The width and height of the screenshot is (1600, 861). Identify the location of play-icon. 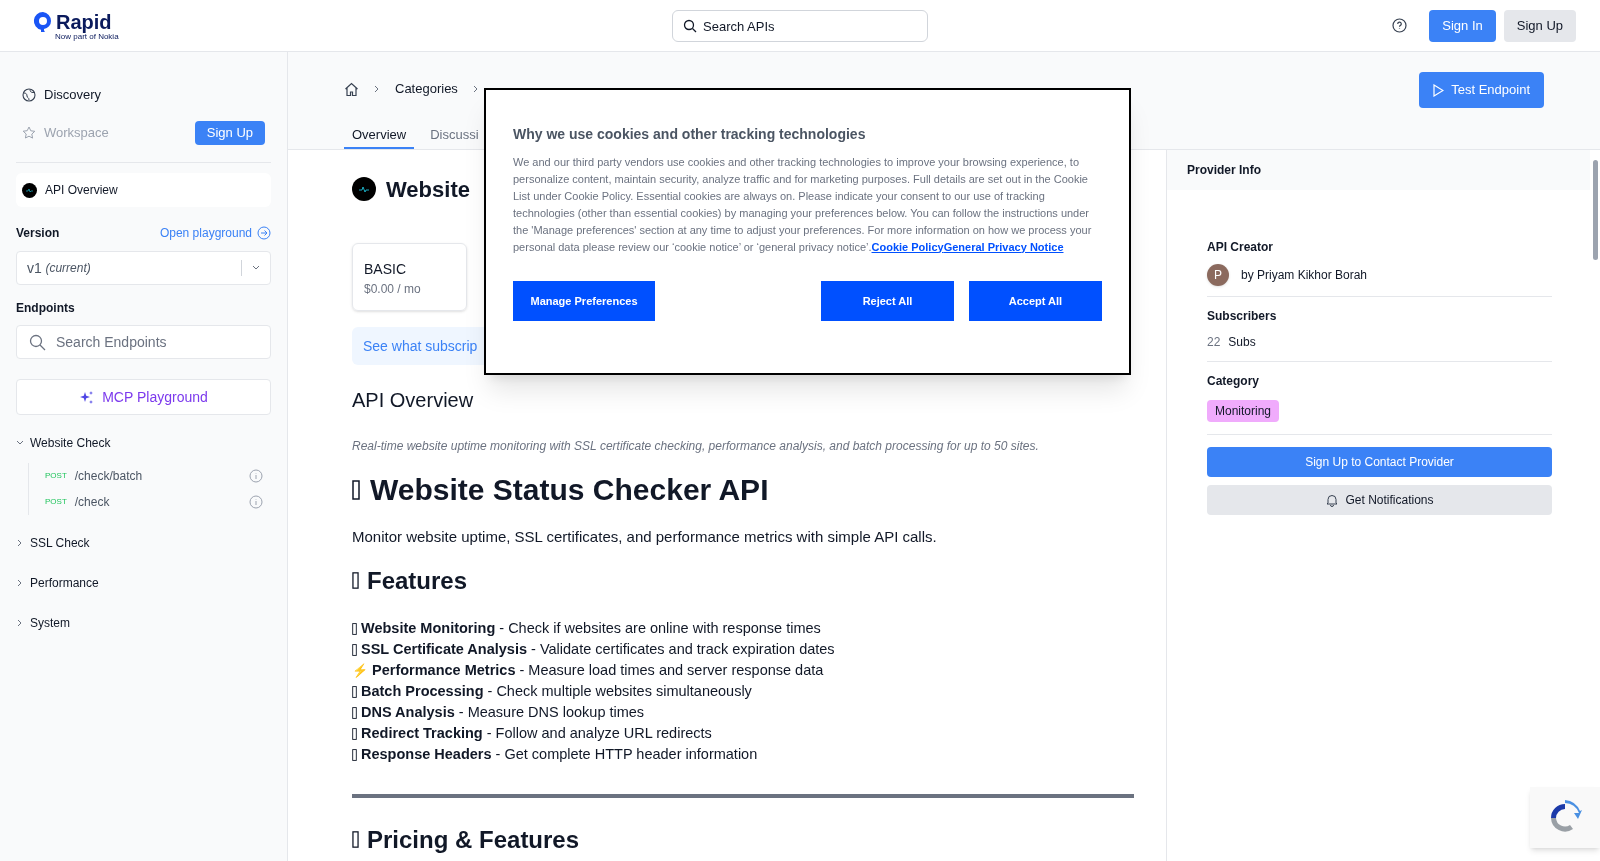
(1439, 90).